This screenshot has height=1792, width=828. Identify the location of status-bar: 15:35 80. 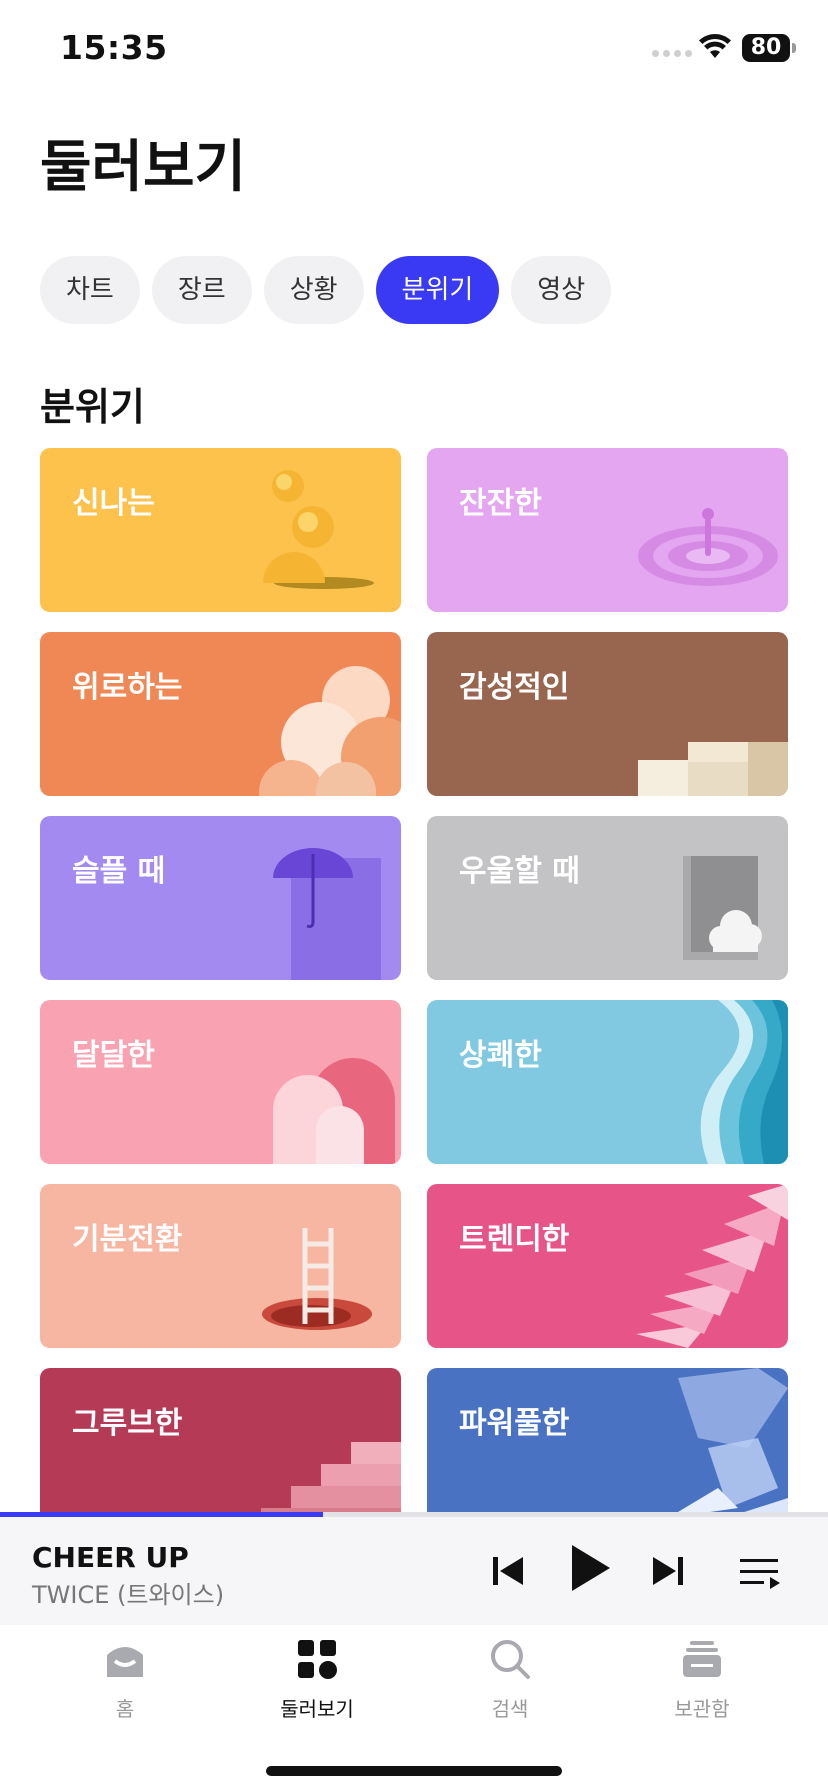
(414, 50).